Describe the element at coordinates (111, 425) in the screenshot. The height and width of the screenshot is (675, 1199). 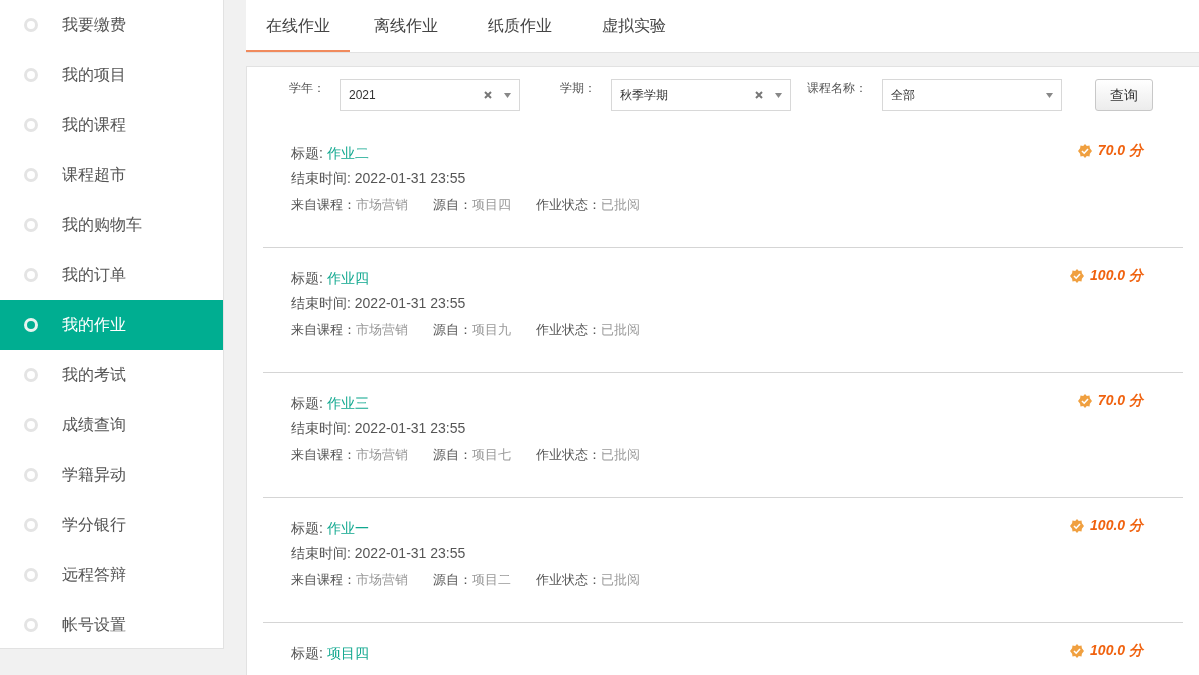
I see `sidebar-item: 成绩查询` at that location.